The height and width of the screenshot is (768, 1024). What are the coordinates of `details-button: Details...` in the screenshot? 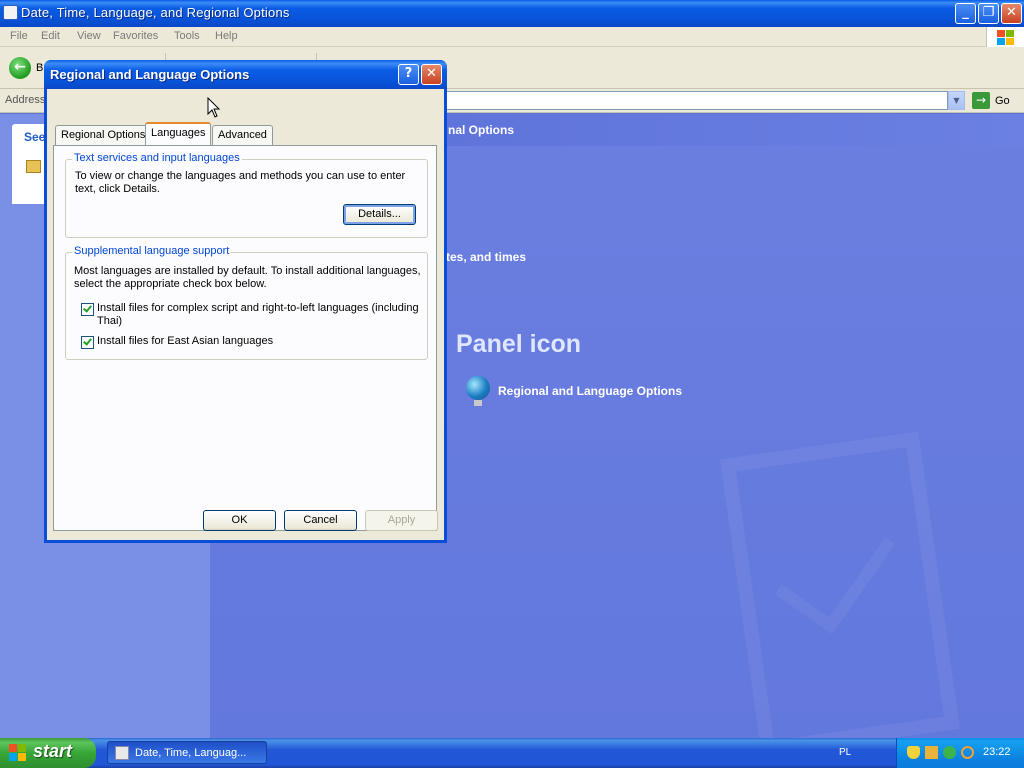 It's located at (379, 214).